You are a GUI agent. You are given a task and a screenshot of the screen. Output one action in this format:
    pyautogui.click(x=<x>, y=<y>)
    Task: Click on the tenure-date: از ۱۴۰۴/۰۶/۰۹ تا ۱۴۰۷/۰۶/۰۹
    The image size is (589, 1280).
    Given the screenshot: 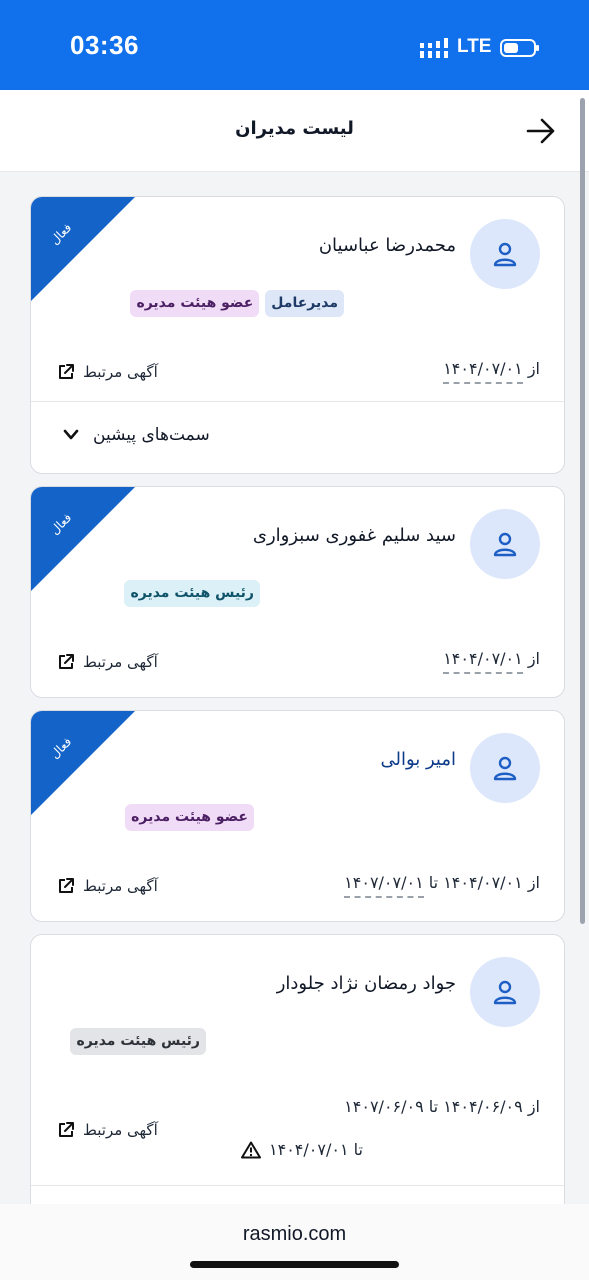 What is the action you would take?
    pyautogui.click(x=442, y=1106)
    